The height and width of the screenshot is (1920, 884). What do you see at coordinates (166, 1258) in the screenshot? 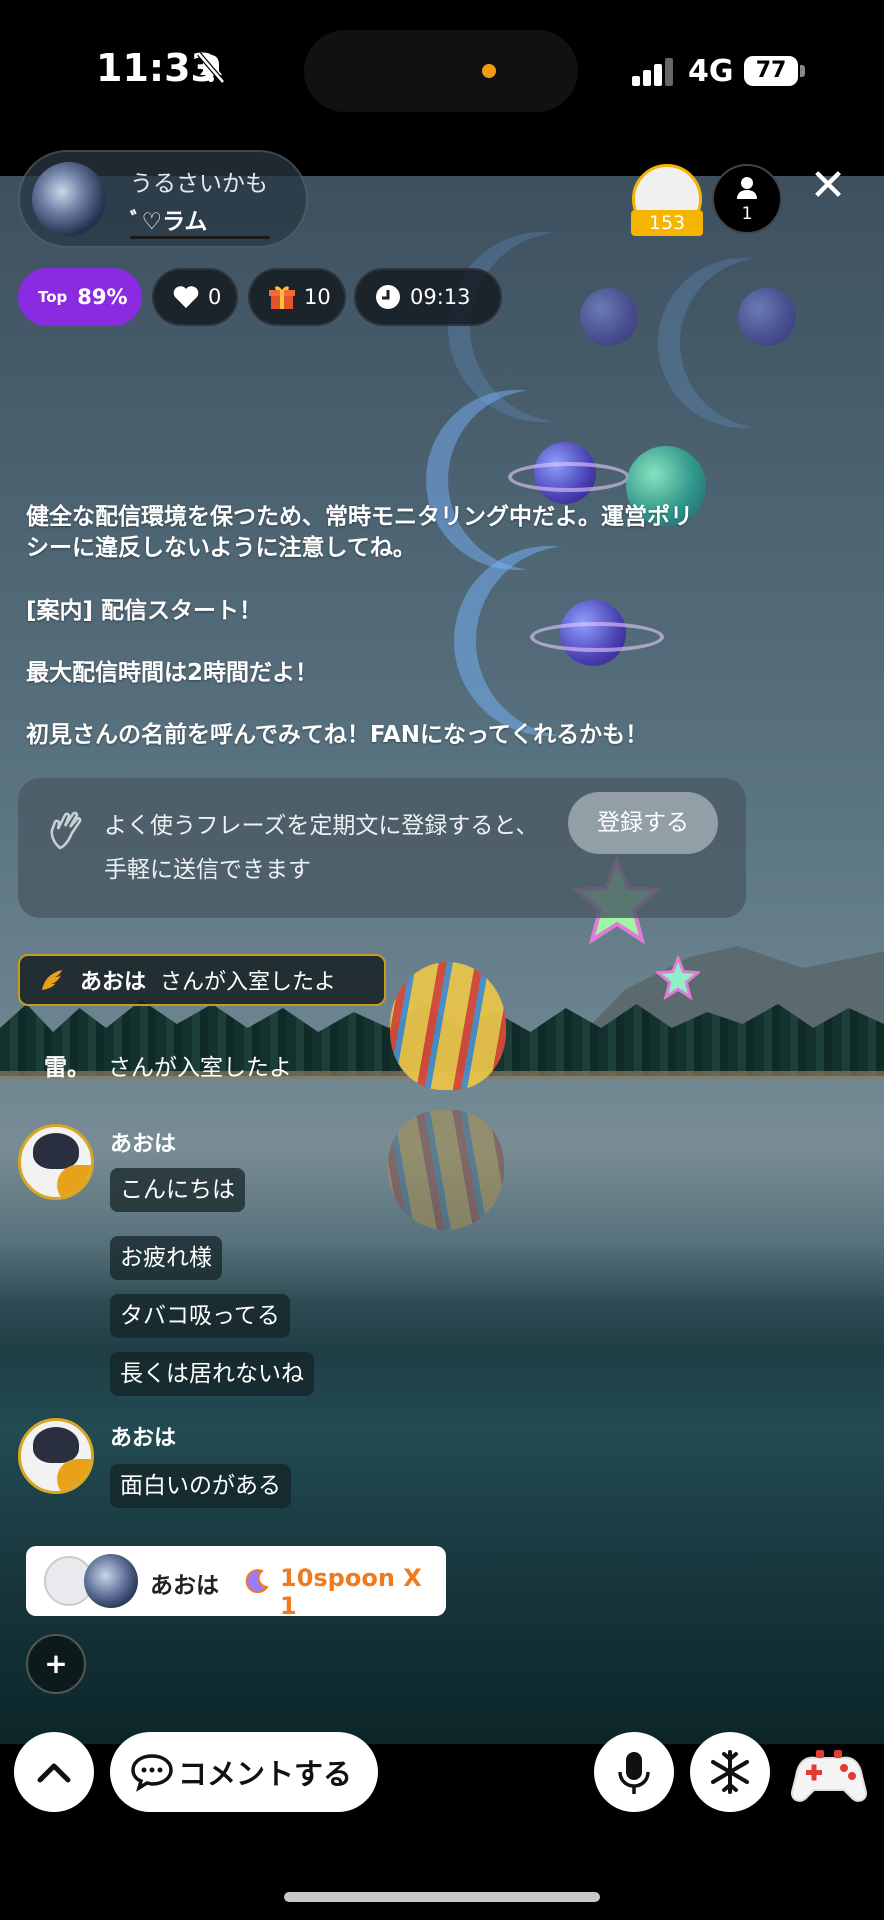
I see `chat-message: お疲れ様` at bounding box center [166, 1258].